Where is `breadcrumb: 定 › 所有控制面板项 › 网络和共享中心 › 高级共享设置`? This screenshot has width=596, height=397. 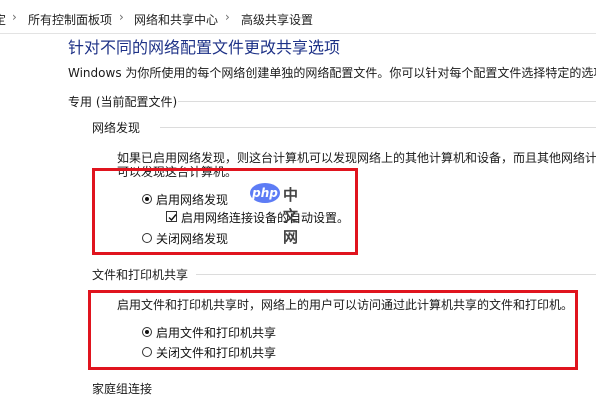
breadcrumb: 定 › 所有控制面板项 › 网络和共享中心 › 高级共享设置 is located at coordinates (298, 17).